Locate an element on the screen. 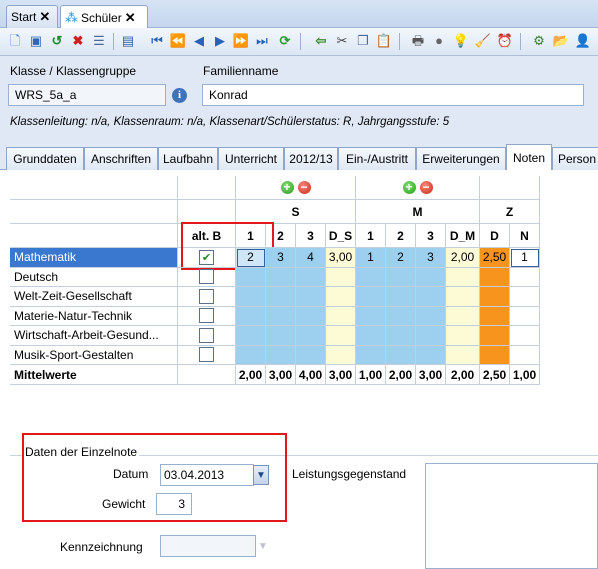  tab-noten: Noten is located at coordinates (529, 157).